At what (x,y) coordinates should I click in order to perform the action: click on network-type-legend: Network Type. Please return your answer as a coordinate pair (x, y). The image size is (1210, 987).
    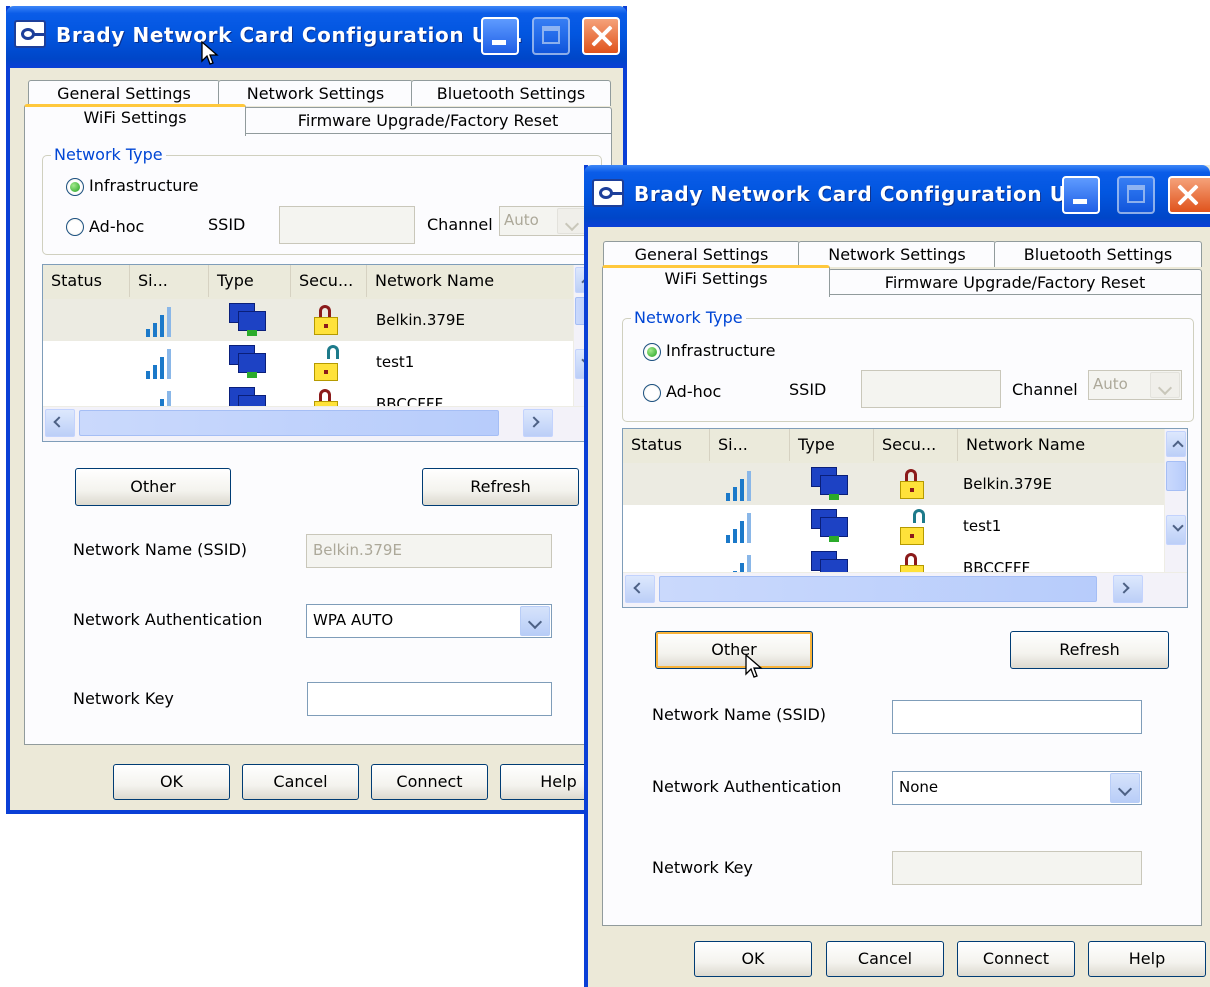
    Looking at the image, I should click on (108, 154).